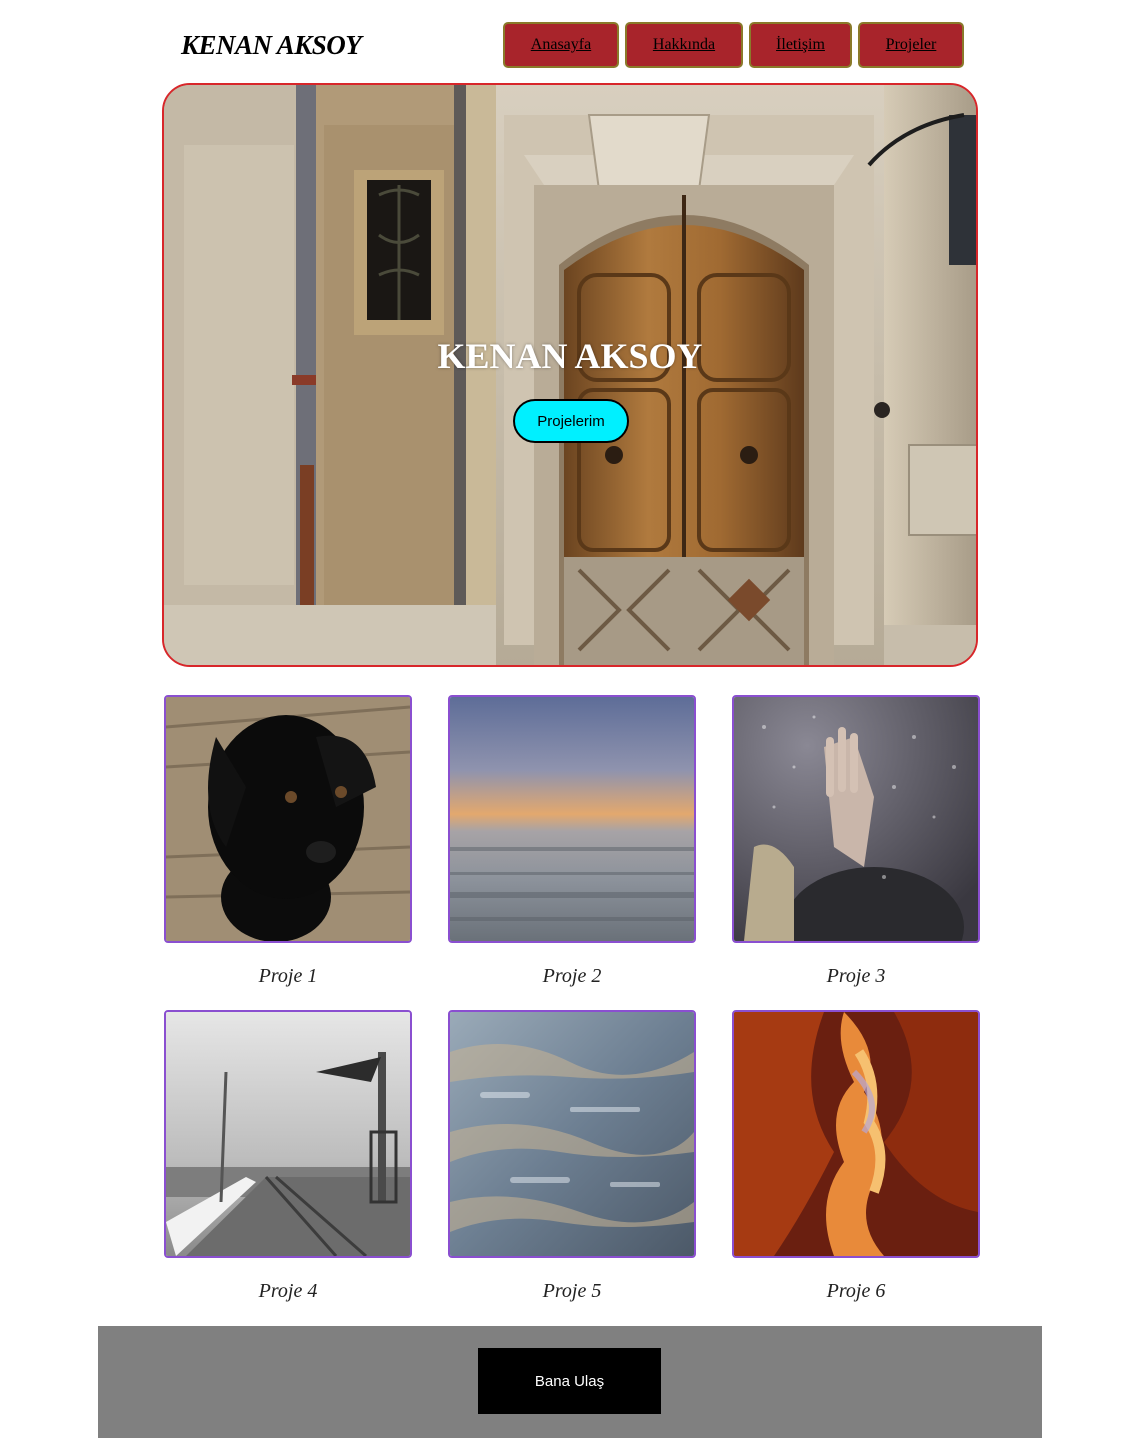  I want to click on footer: Bana Ulaş, so click(570, 1382).